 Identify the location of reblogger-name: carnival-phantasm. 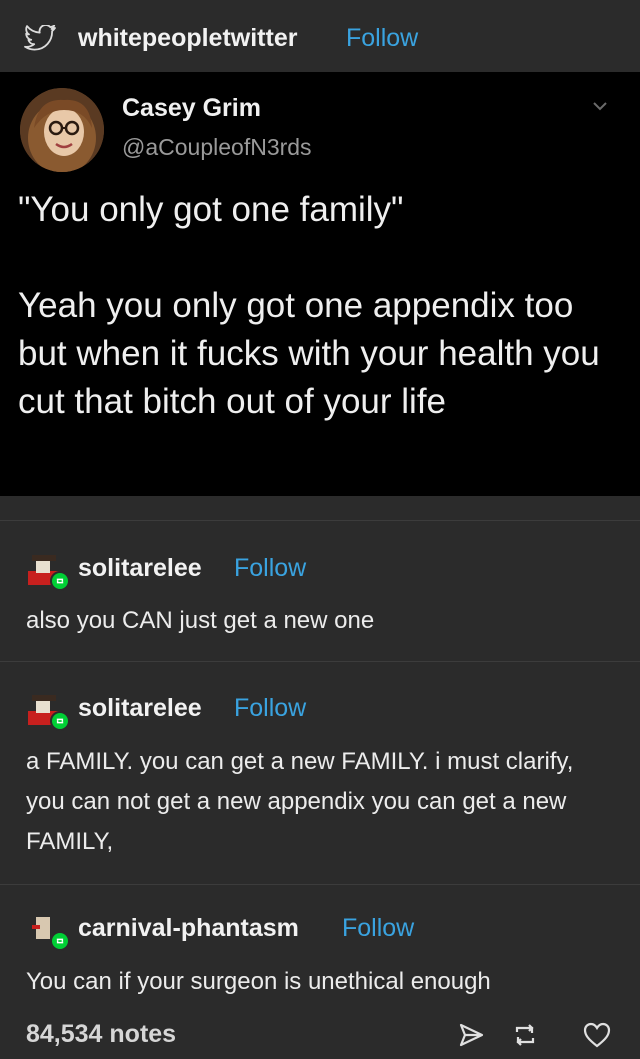
(188, 928).